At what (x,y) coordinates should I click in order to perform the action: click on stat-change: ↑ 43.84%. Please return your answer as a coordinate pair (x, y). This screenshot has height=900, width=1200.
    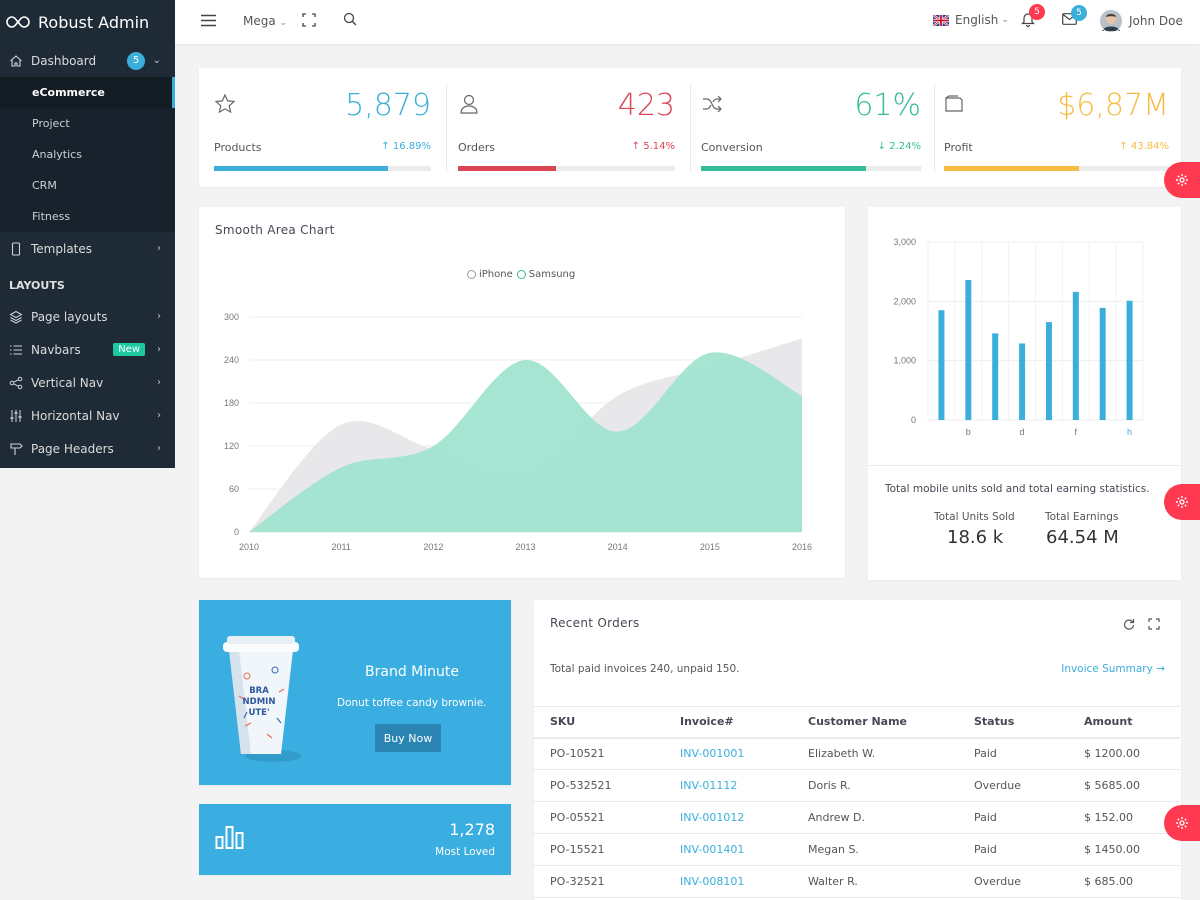
    Looking at the image, I should click on (1144, 146).